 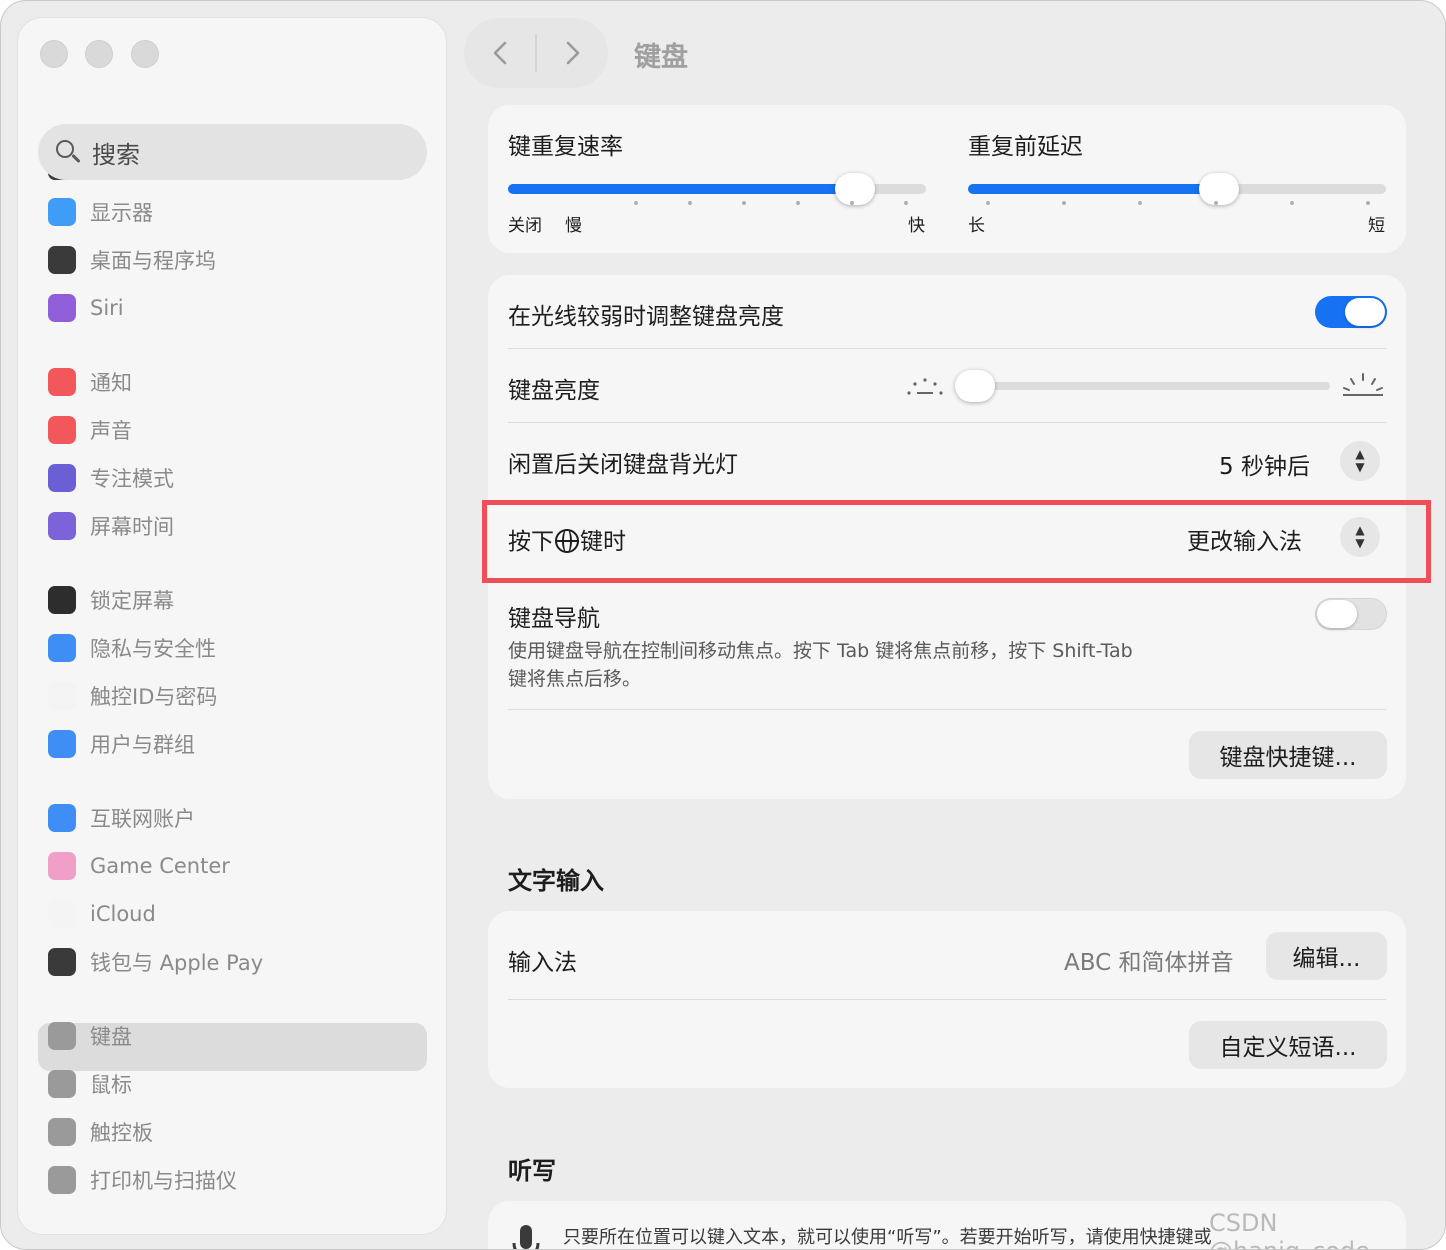 I want to click on watermark: CSDN @hanjq_code, so click(x=1289, y=1229).